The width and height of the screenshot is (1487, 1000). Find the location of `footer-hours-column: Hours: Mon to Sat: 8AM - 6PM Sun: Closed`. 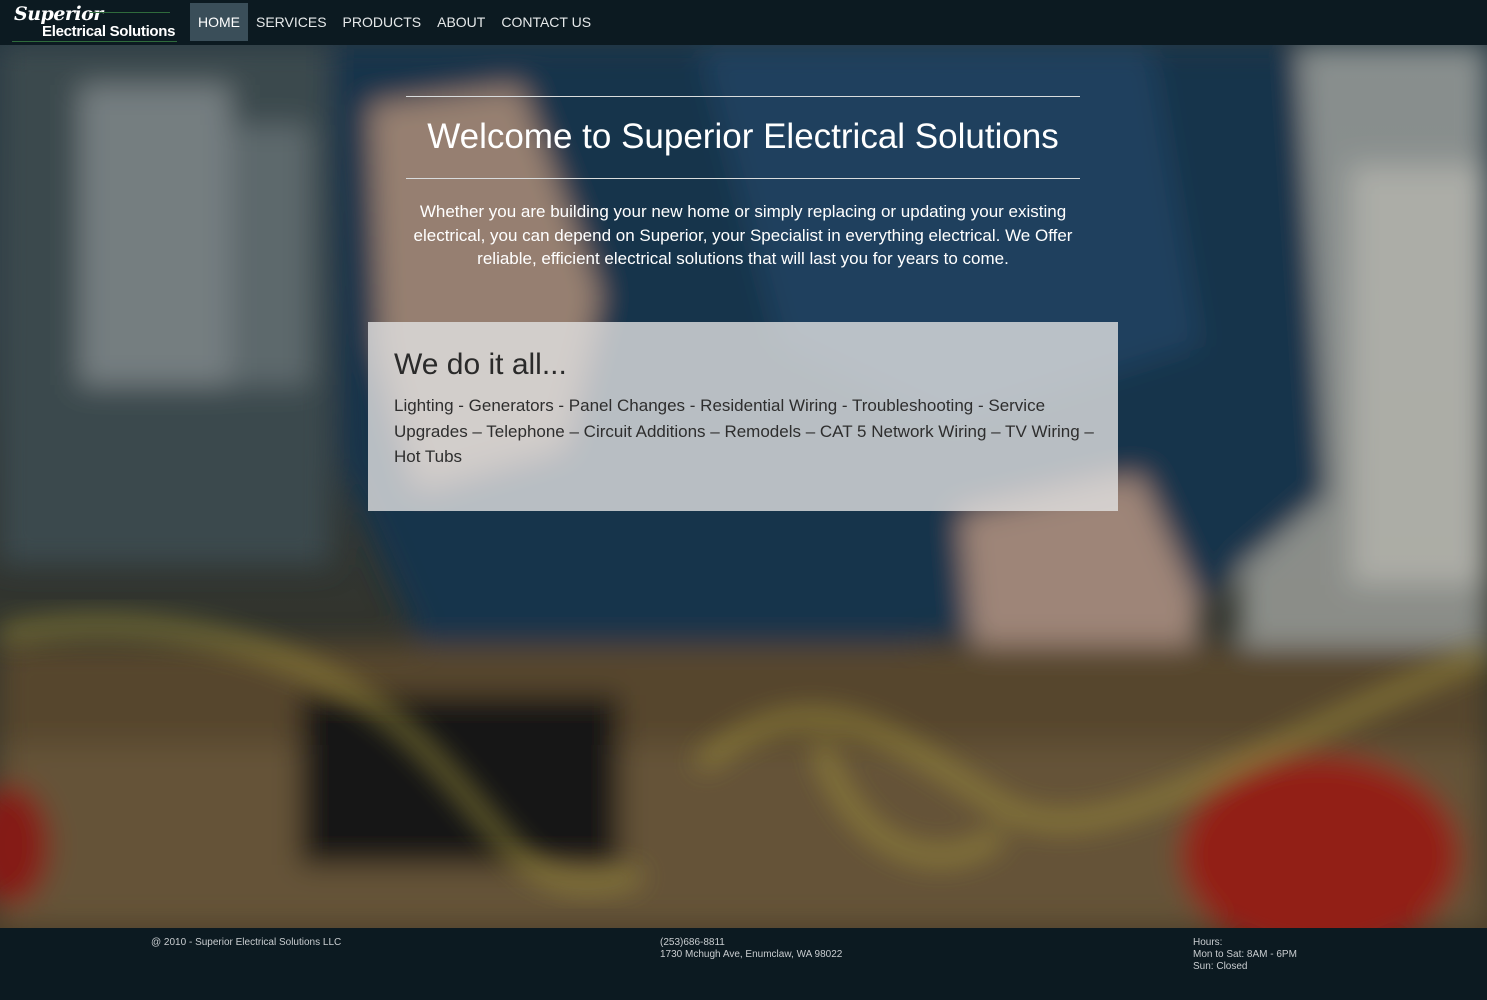

footer-hours-column: Hours: Mon to Sat: 8AM - 6PM Sun: Closed is located at coordinates (1245, 955).